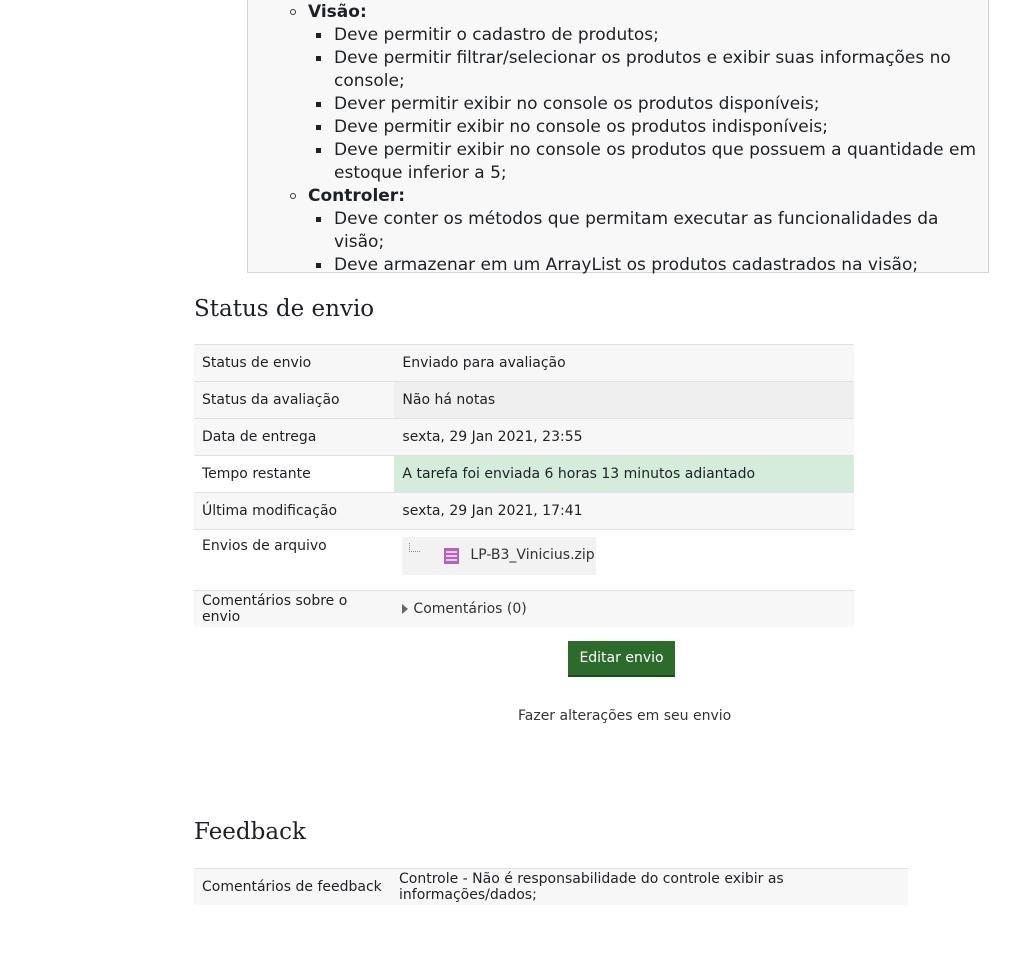 Image resolution: width=1024 pixels, height=964 pixels. Describe the element at coordinates (294, 608) in the screenshot. I see `row-label: Comentários sobre o envio` at that location.